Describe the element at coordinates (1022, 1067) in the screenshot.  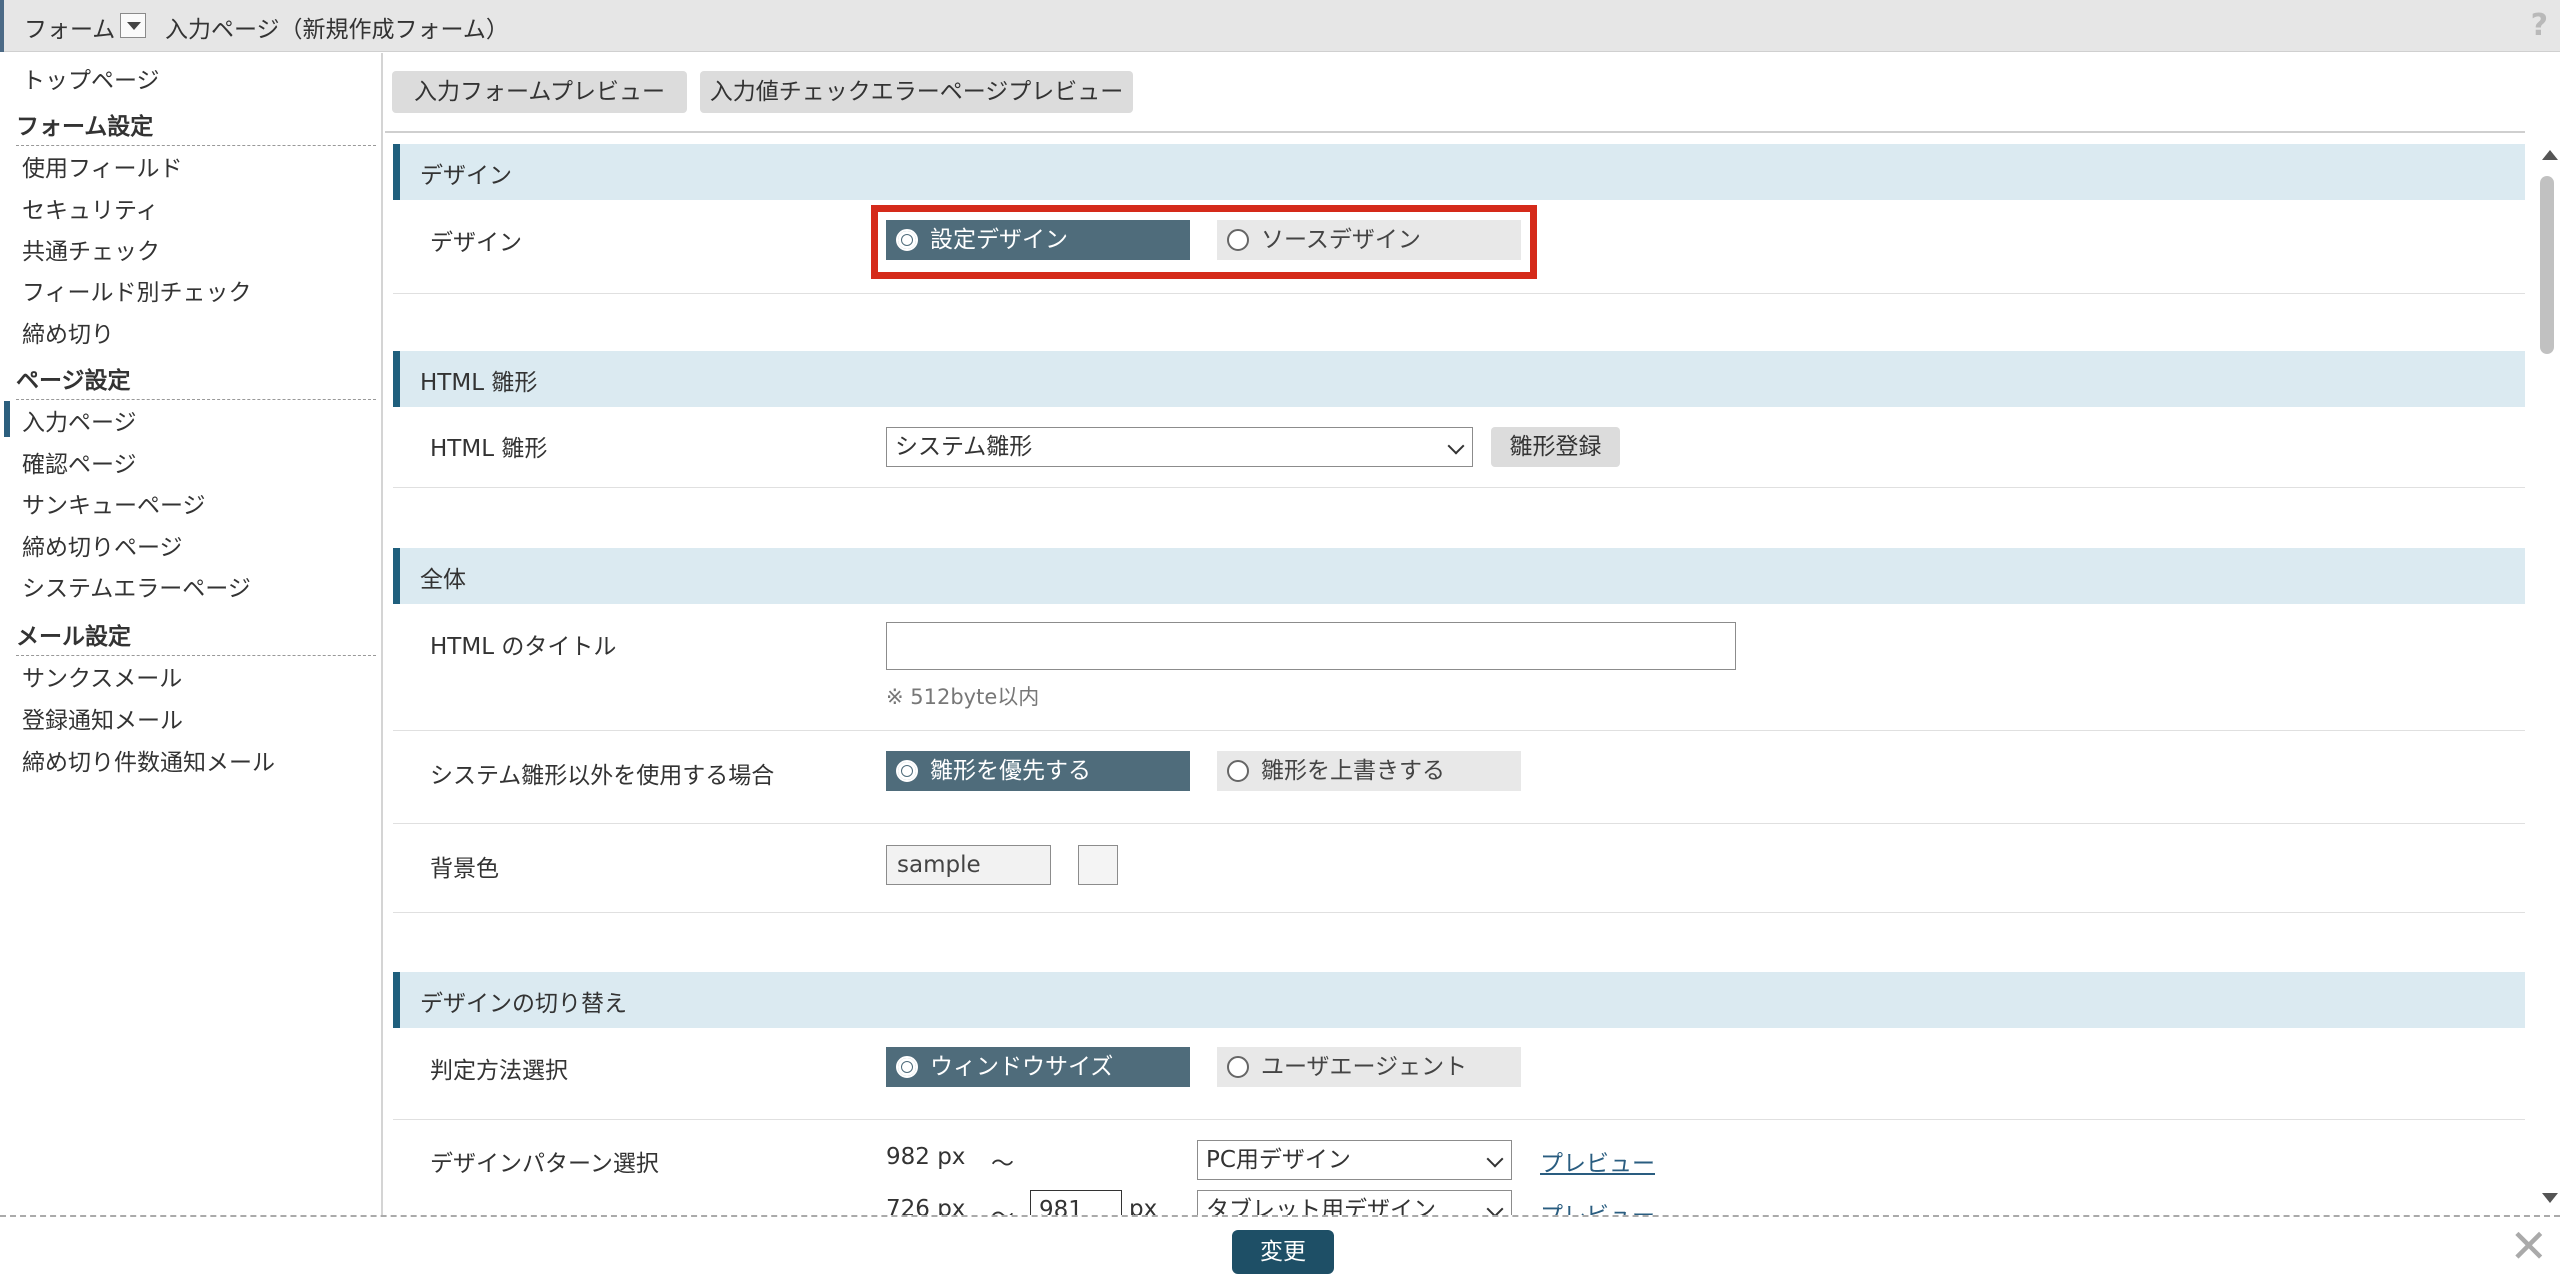
I see `radio-label: ウィンドウサイズ` at that location.